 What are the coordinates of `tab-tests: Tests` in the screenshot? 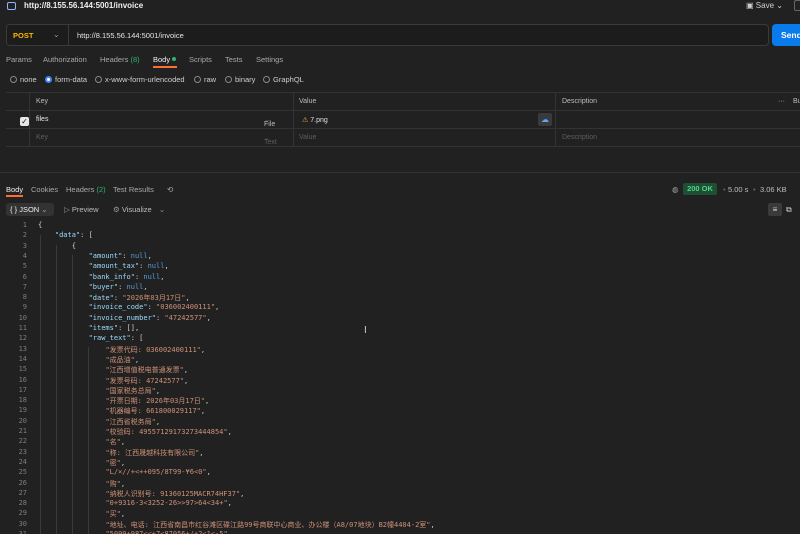 It's located at (234, 59).